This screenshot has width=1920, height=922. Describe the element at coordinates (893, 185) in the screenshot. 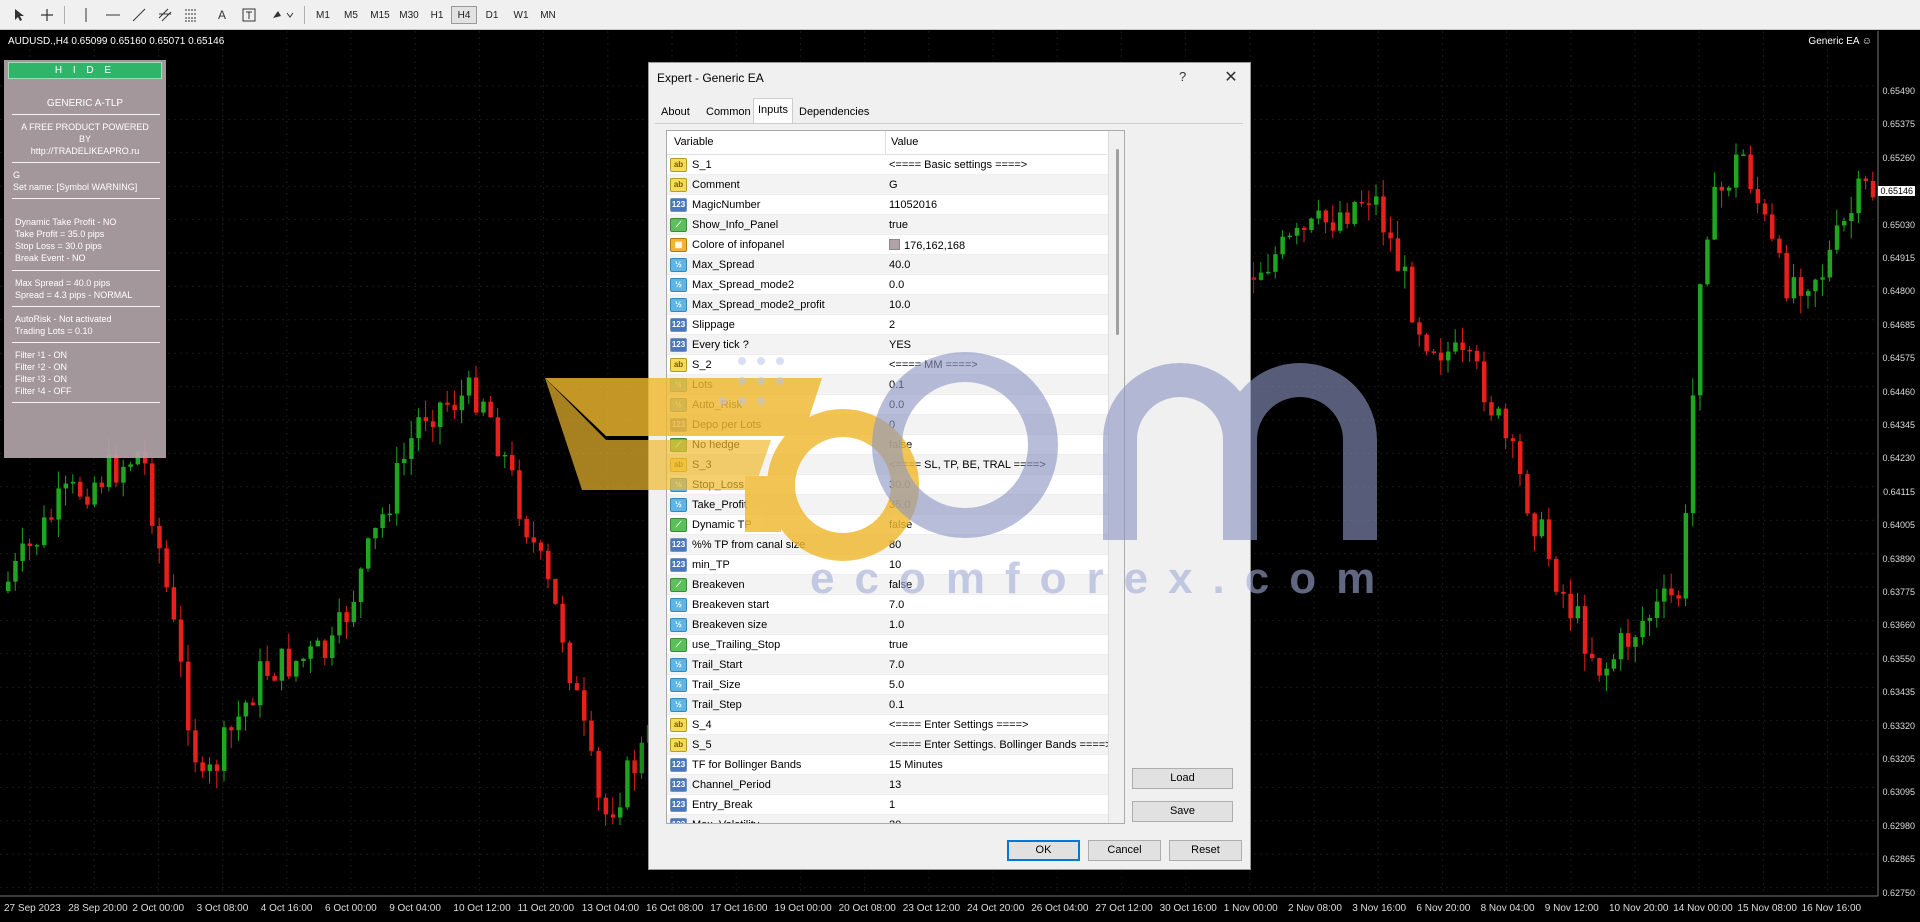

I see `variable-value: G` at that location.